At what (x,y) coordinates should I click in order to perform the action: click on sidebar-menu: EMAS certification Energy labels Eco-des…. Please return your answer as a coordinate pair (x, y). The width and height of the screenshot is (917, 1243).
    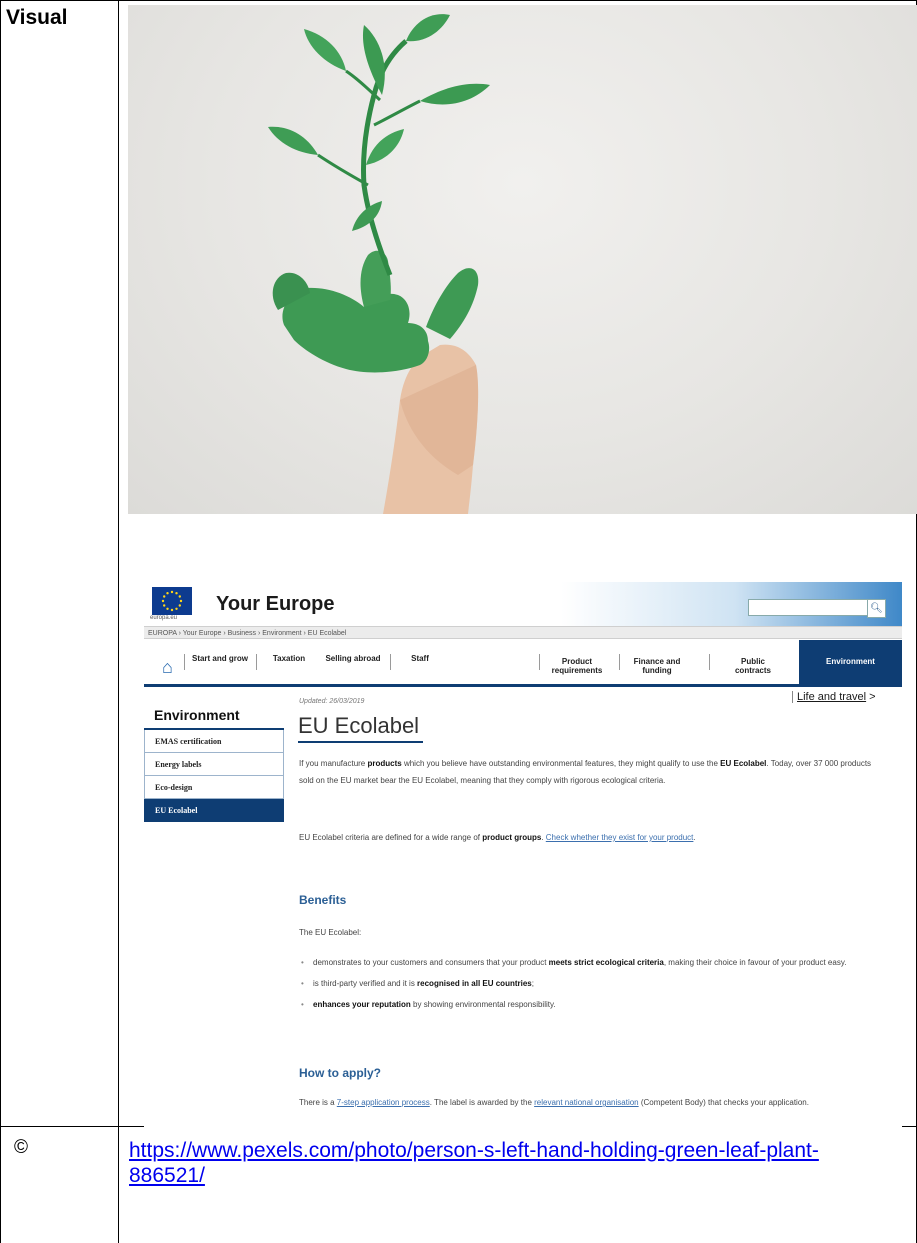
    Looking at the image, I should click on (214, 775).